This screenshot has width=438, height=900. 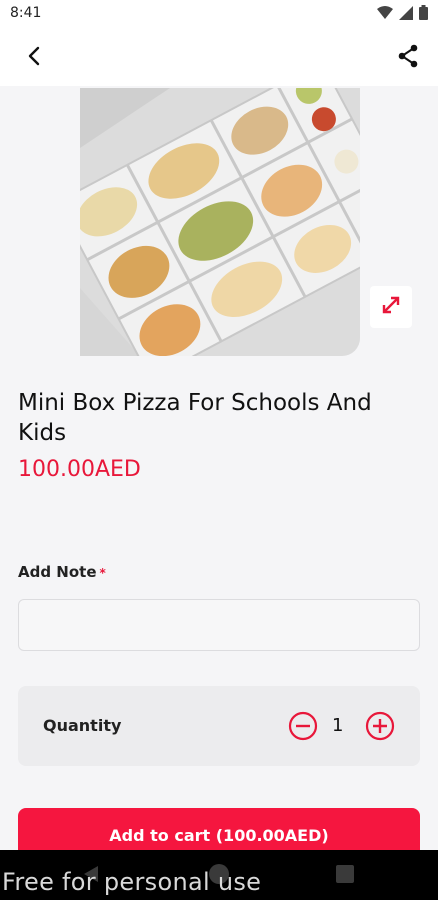 What do you see at coordinates (82, 725) in the screenshot?
I see `quantity-label: Quantity` at bounding box center [82, 725].